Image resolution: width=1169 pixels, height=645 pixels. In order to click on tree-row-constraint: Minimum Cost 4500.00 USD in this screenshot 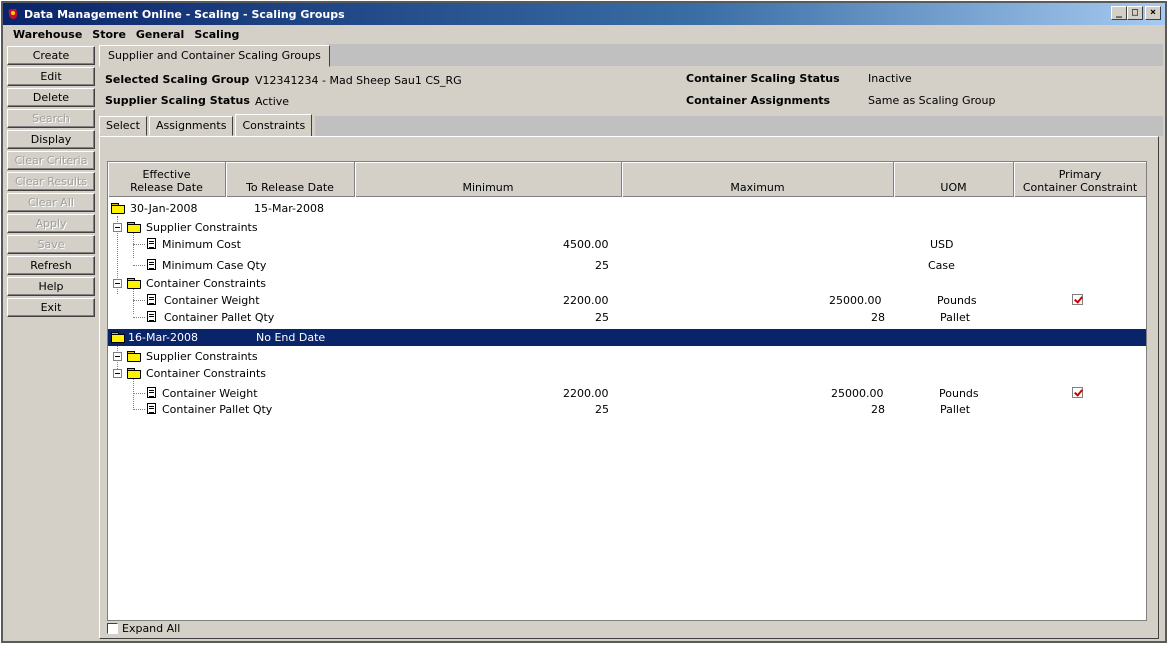, I will do `click(627, 244)`.